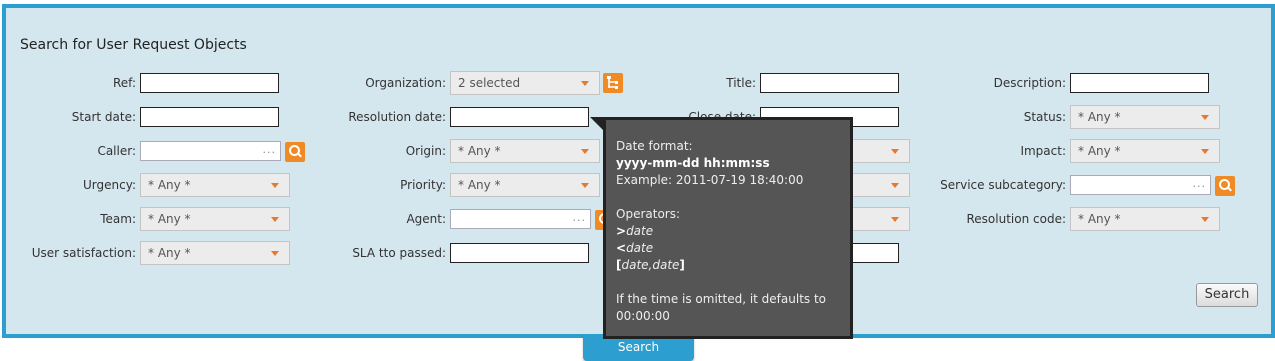 This screenshot has width=1275, height=361. Describe the element at coordinates (1003, 185) in the screenshot. I see `service-subcategory-label: Service subcategory:` at that location.